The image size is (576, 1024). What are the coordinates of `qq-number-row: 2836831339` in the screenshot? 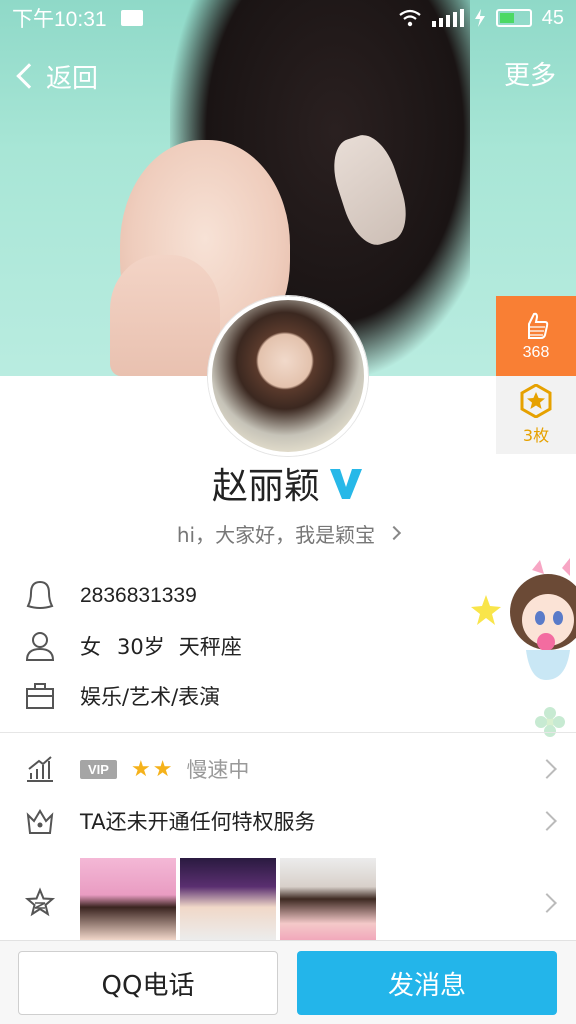 It's located at (109, 596).